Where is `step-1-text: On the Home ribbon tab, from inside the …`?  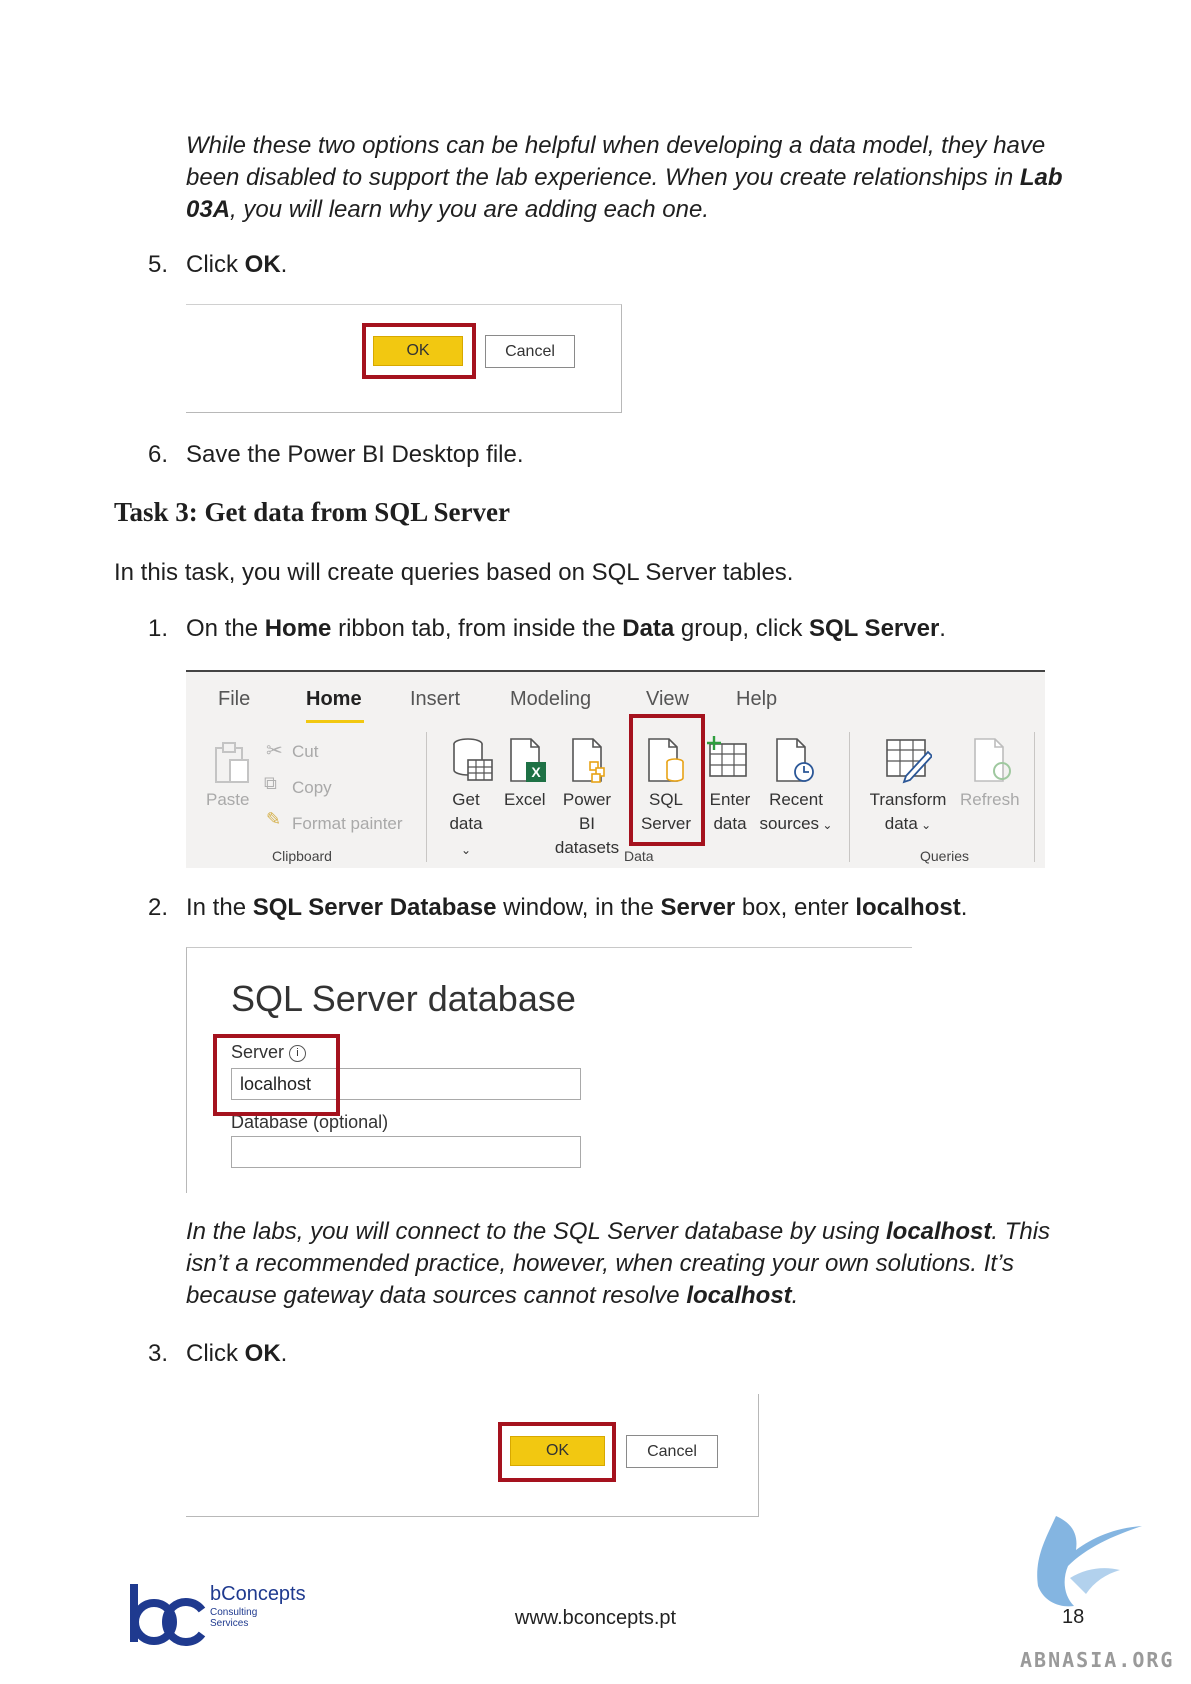 step-1-text: On the Home ribbon tab, from inside the … is located at coordinates (566, 628).